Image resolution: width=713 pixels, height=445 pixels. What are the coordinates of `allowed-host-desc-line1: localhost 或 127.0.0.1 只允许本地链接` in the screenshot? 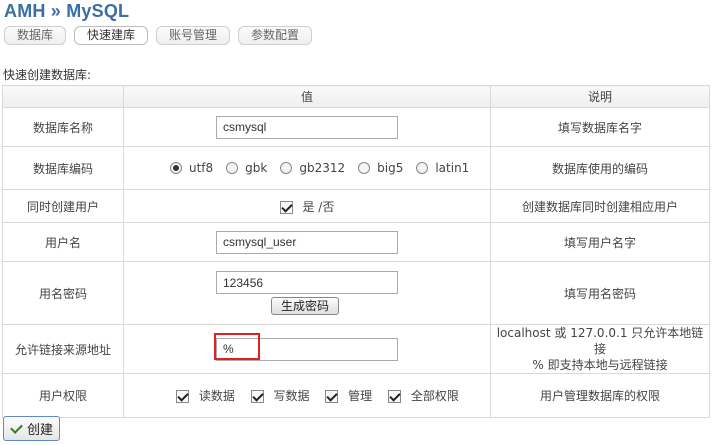 It's located at (600, 341).